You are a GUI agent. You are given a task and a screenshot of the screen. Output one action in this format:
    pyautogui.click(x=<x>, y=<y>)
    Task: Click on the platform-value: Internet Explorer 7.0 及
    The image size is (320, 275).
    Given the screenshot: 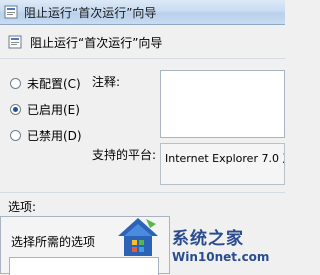 What is the action you would take?
    pyautogui.click(x=222, y=164)
    